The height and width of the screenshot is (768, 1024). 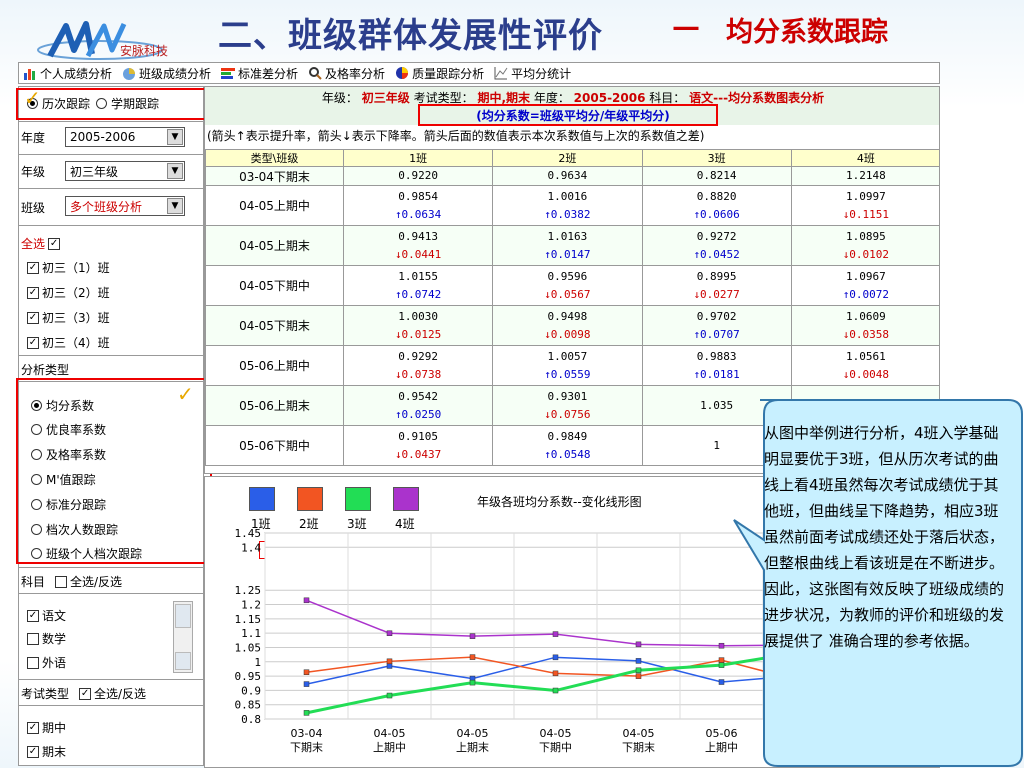 I want to click on subject-chinese-checkbox: ✓, so click(x=33, y=615).